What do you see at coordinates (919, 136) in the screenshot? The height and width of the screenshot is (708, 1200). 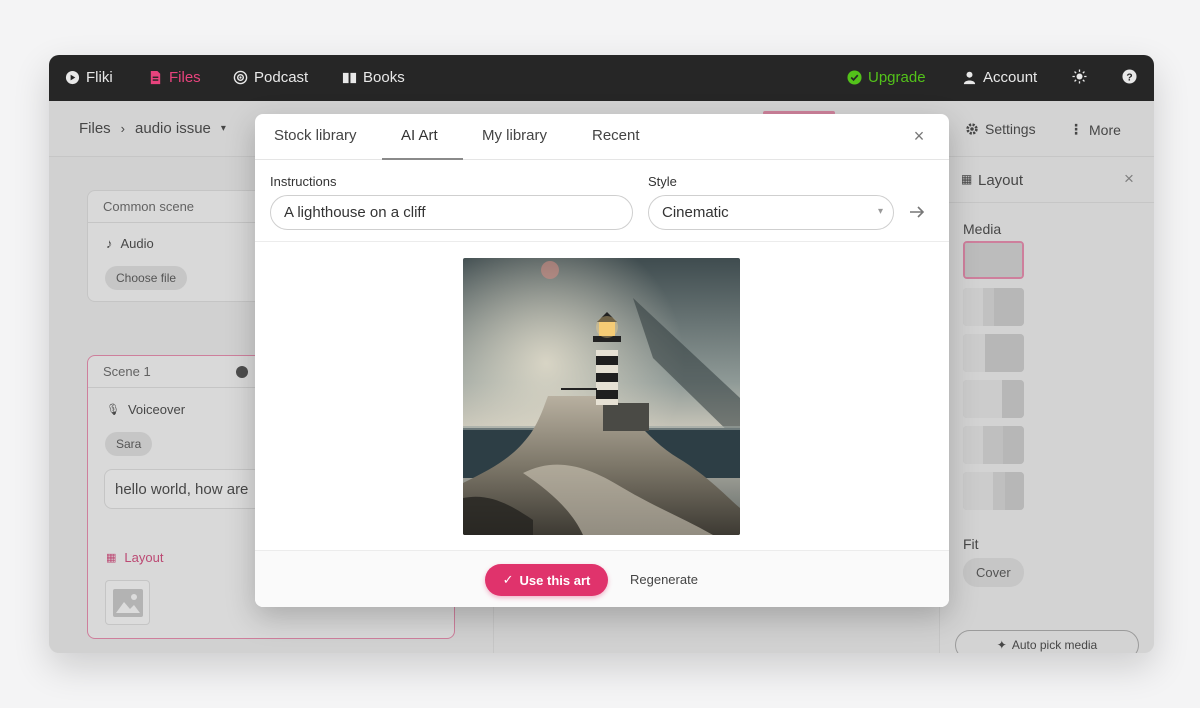 I see `close-icon: ×` at bounding box center [919, 136].